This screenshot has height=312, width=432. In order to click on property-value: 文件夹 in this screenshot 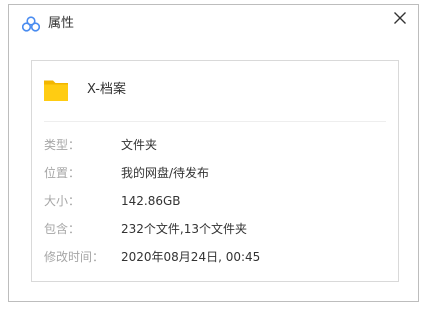, I will do `click(139, 145)`.